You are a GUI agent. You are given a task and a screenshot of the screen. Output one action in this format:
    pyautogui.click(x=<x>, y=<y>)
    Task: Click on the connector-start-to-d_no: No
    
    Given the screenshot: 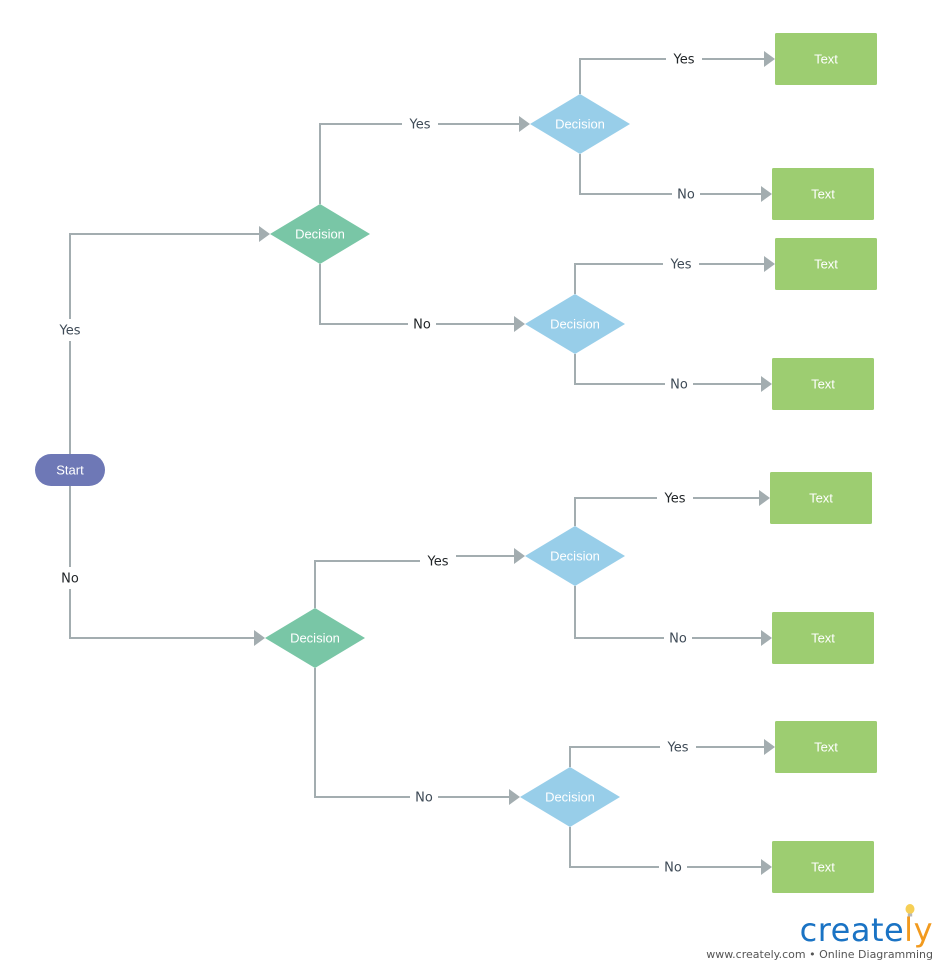 What is the action you would take?
    pyautogui.click(x=160, y=566)
    